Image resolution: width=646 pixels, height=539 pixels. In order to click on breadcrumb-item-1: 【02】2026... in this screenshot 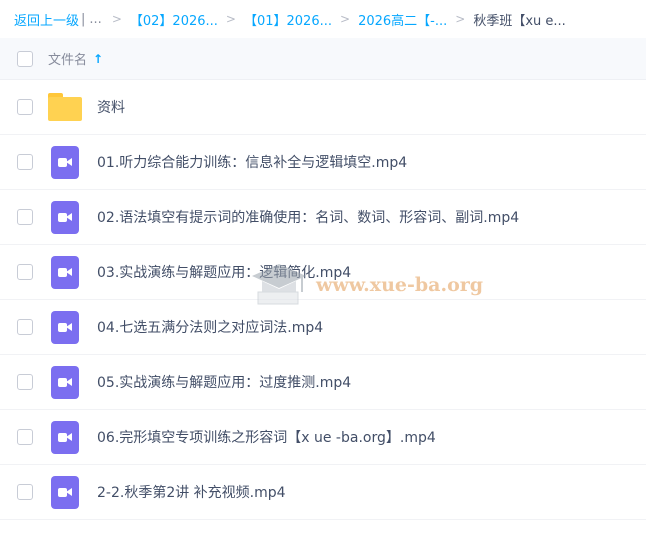, I will do `click(174, 19)`.